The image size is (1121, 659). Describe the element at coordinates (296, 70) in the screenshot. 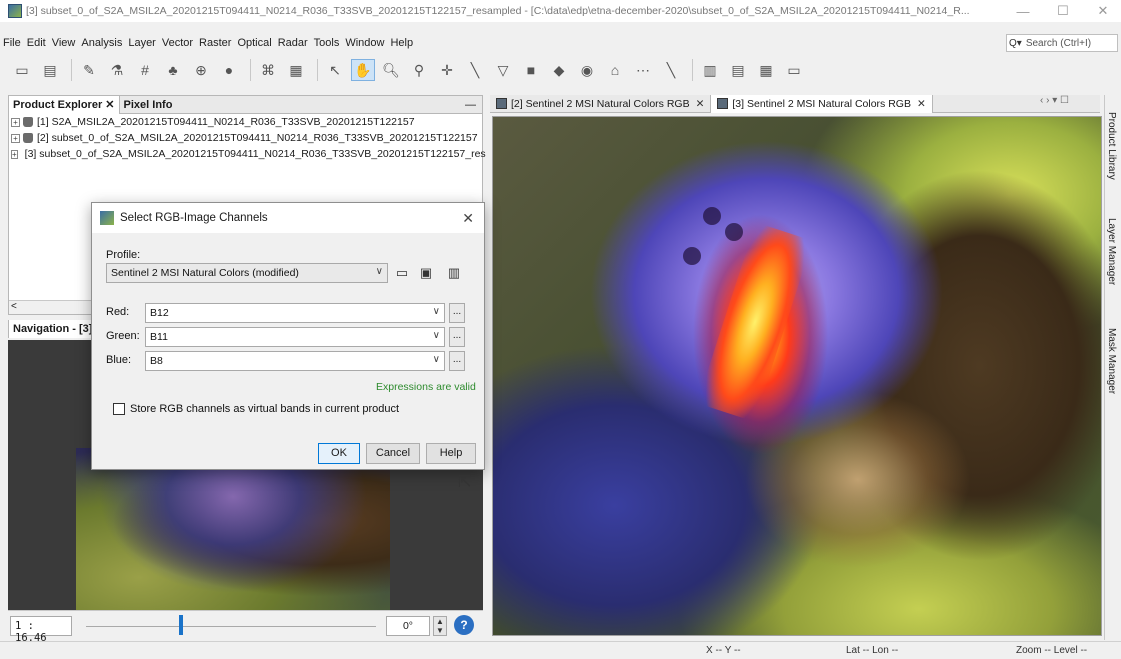

I see `batch-icon: ▦` at that location.